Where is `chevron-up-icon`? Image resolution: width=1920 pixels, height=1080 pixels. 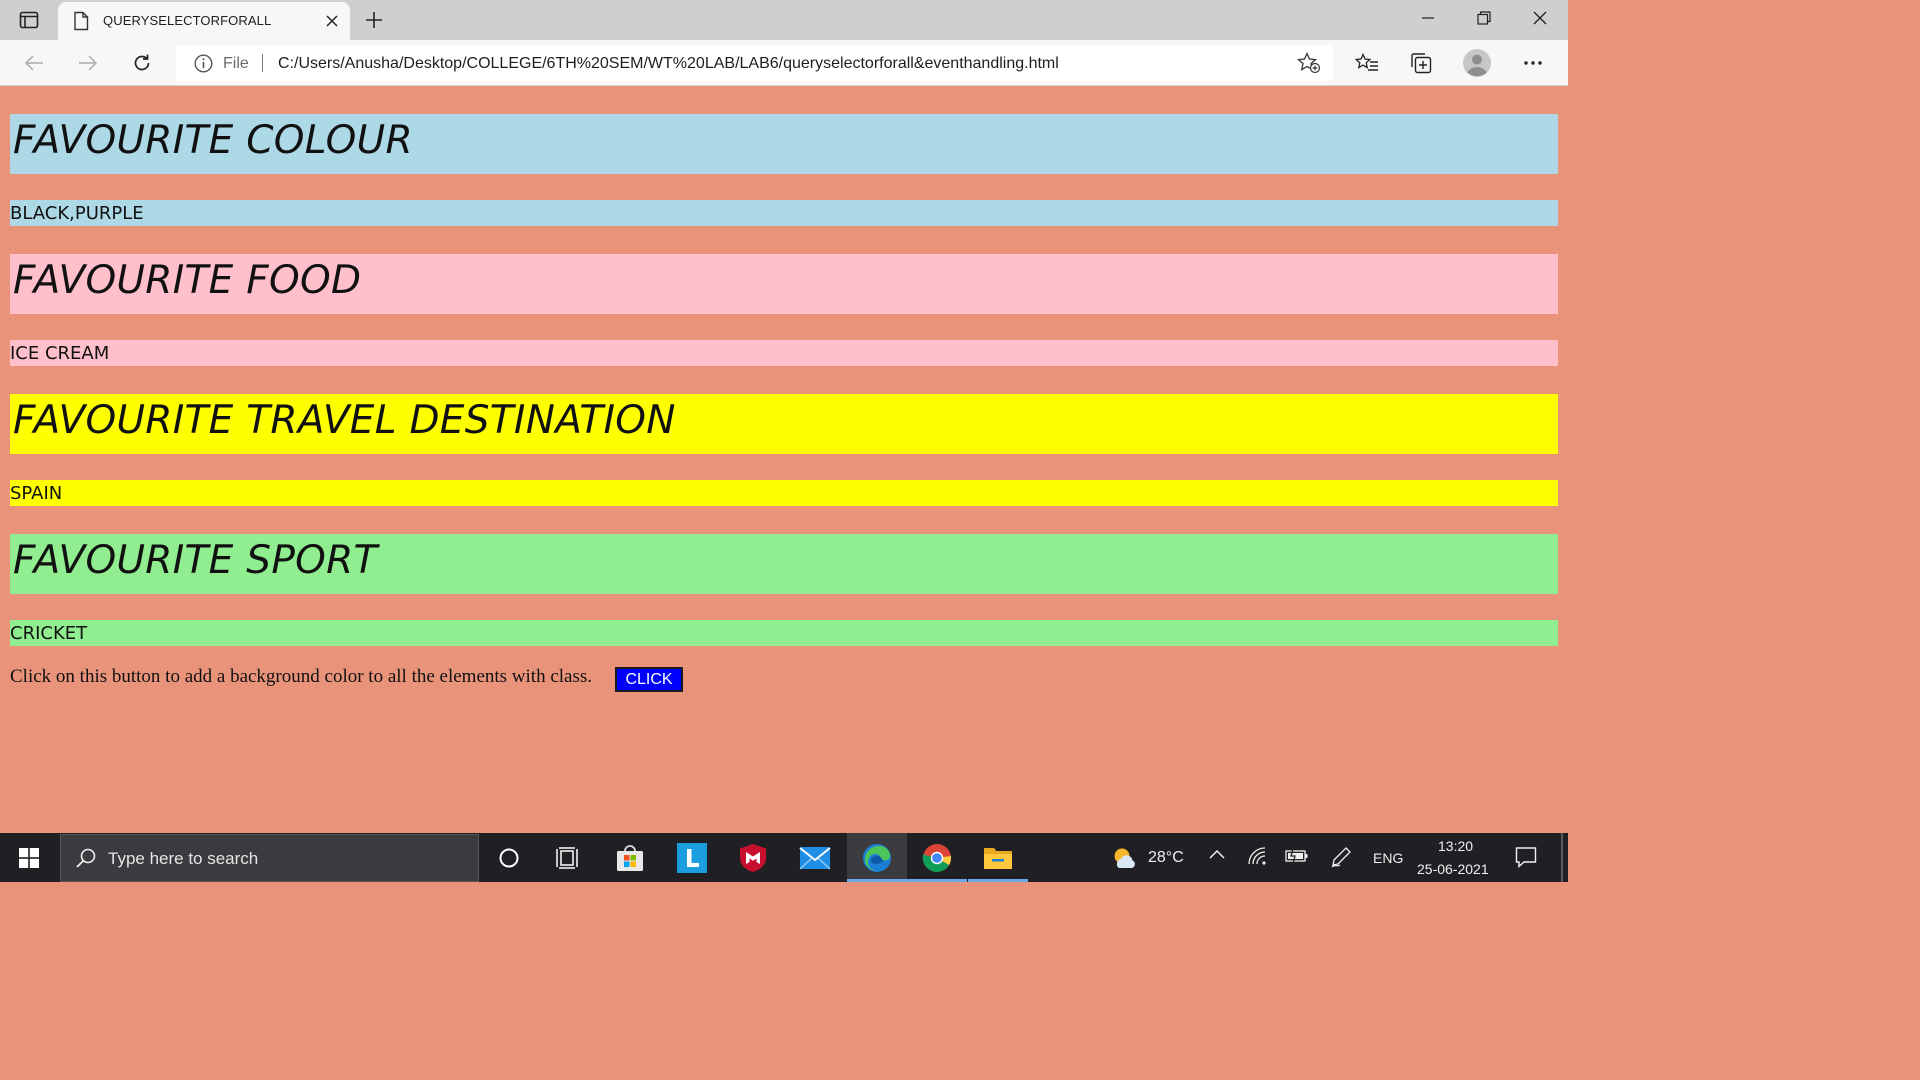 chevron-up-icon is located at coordinates (1217, 854).